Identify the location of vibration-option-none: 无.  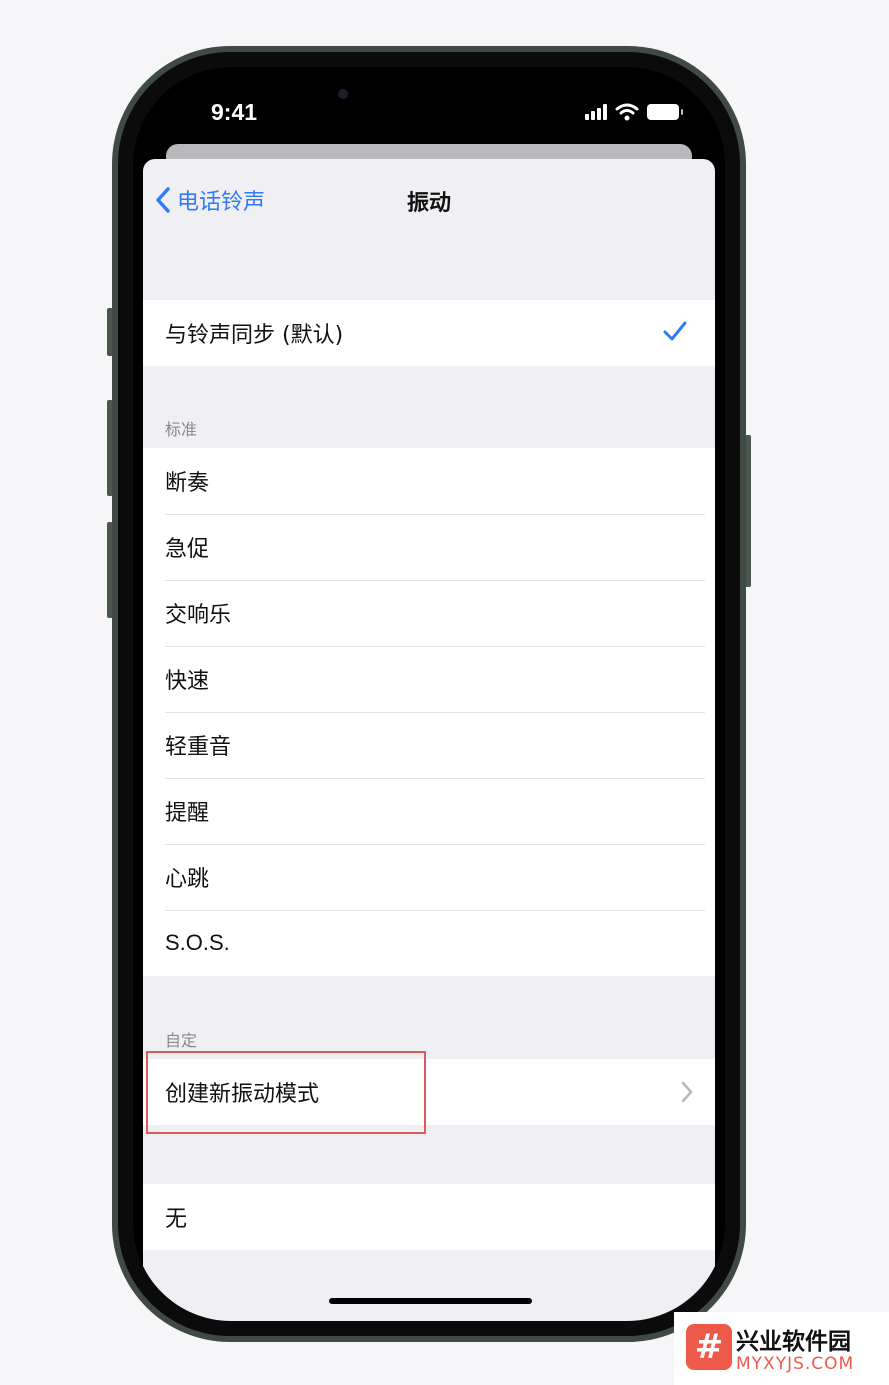
(429, 1217).